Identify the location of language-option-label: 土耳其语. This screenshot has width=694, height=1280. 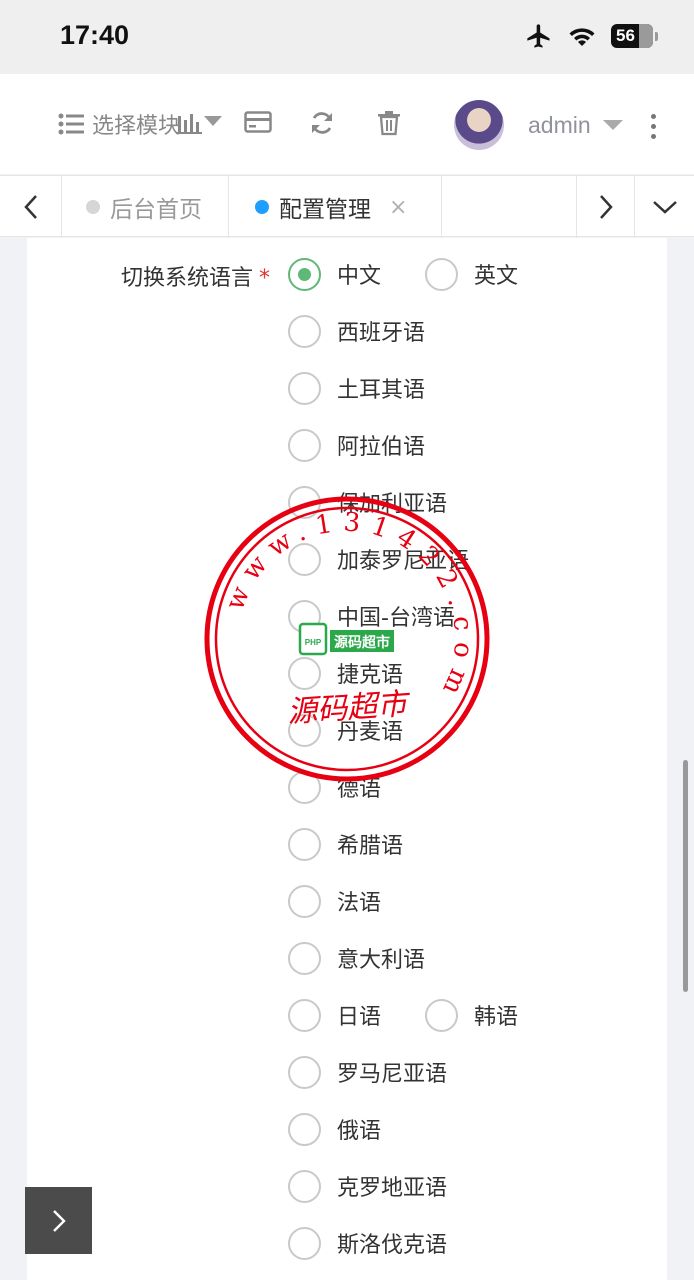
(381, 390).